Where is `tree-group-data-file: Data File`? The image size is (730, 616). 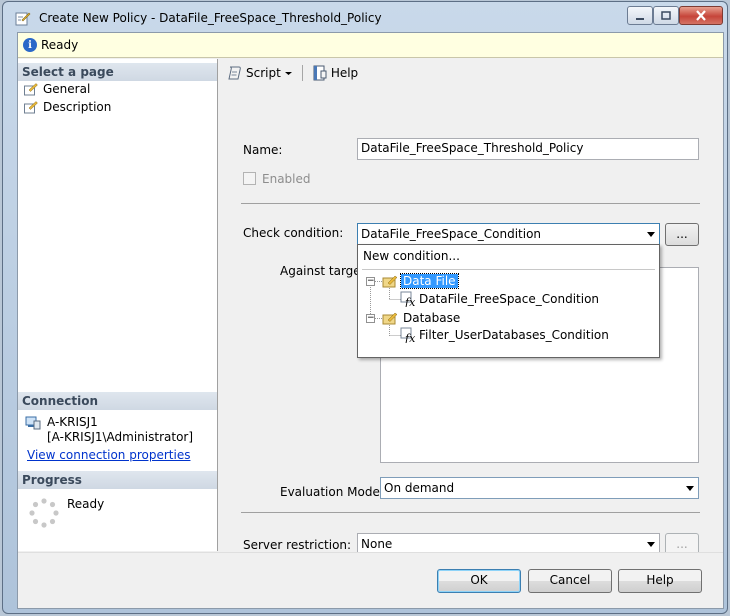 tree-group-data-file: Data File is located at coordinates (420, 281).